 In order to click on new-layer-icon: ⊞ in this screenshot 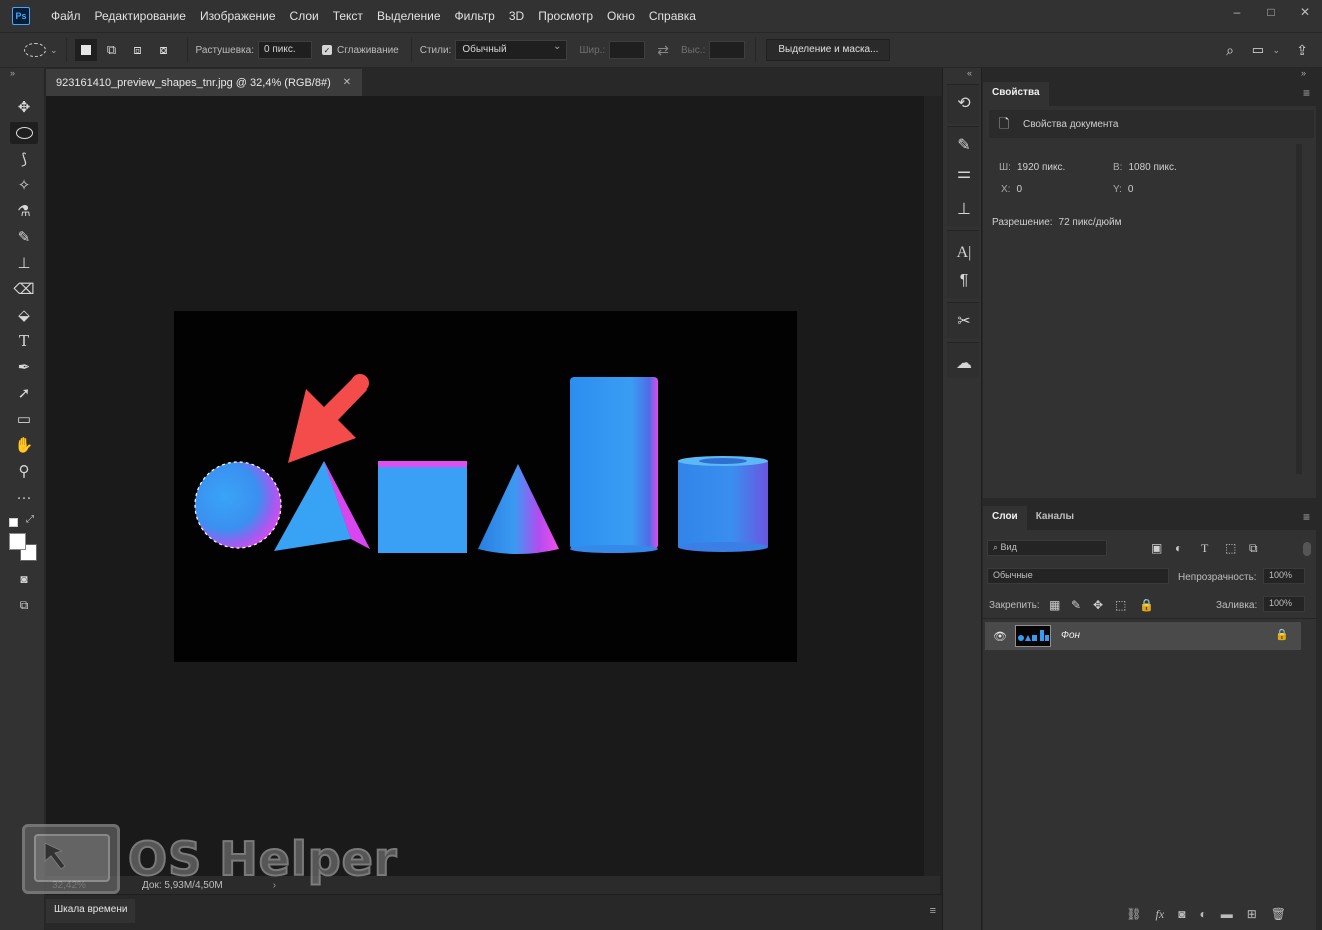, I will do `click(1252, 914)`.